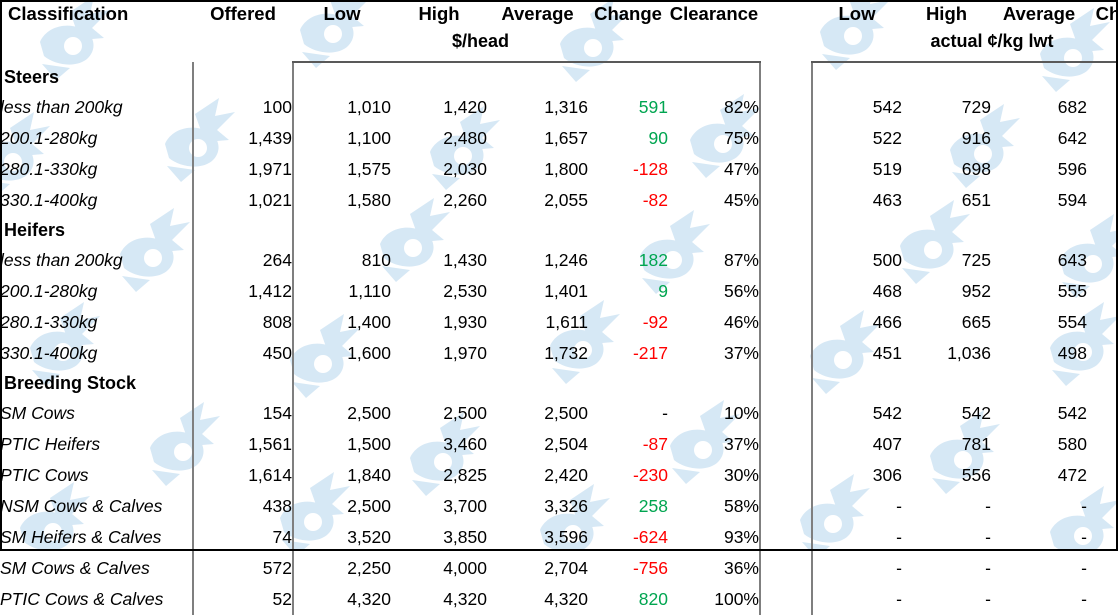 This screenshot has width=1118, height=615. I want to click on section-spacer-average-head, so click(537, 383).